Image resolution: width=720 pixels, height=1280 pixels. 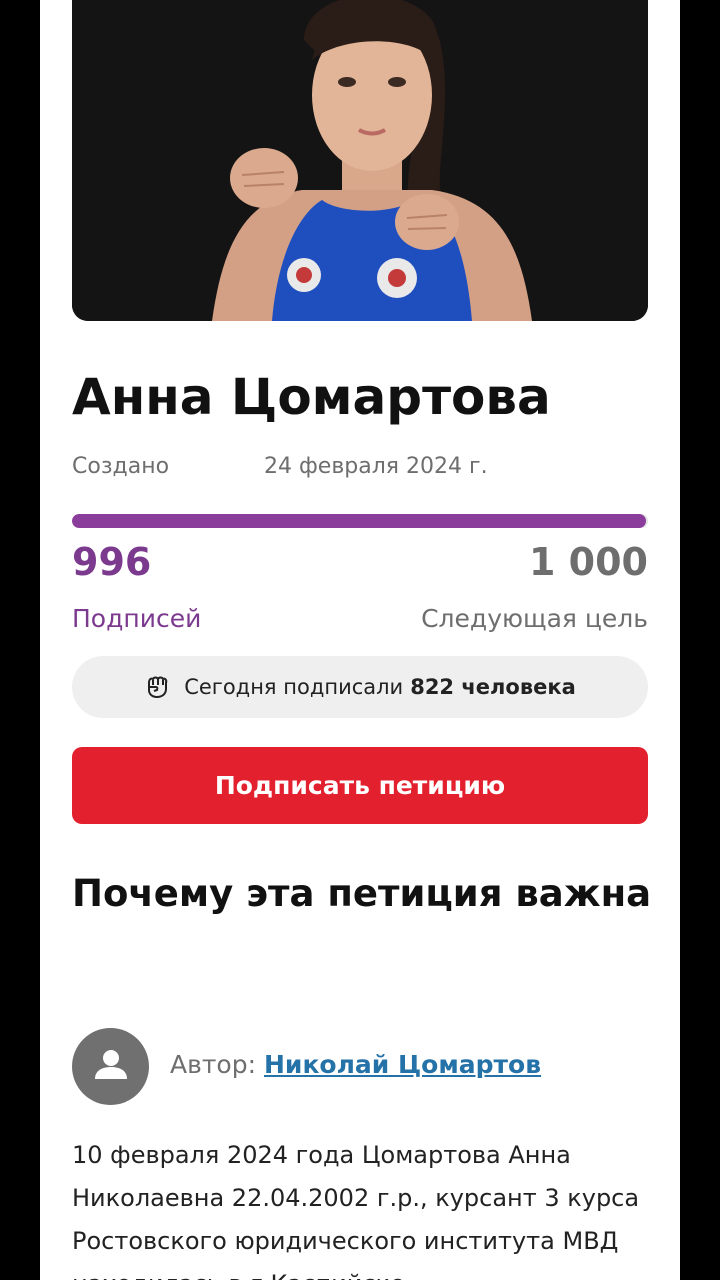 I want to click on today-signed-text: Сегодня подписали, so click(x=294, y=687).